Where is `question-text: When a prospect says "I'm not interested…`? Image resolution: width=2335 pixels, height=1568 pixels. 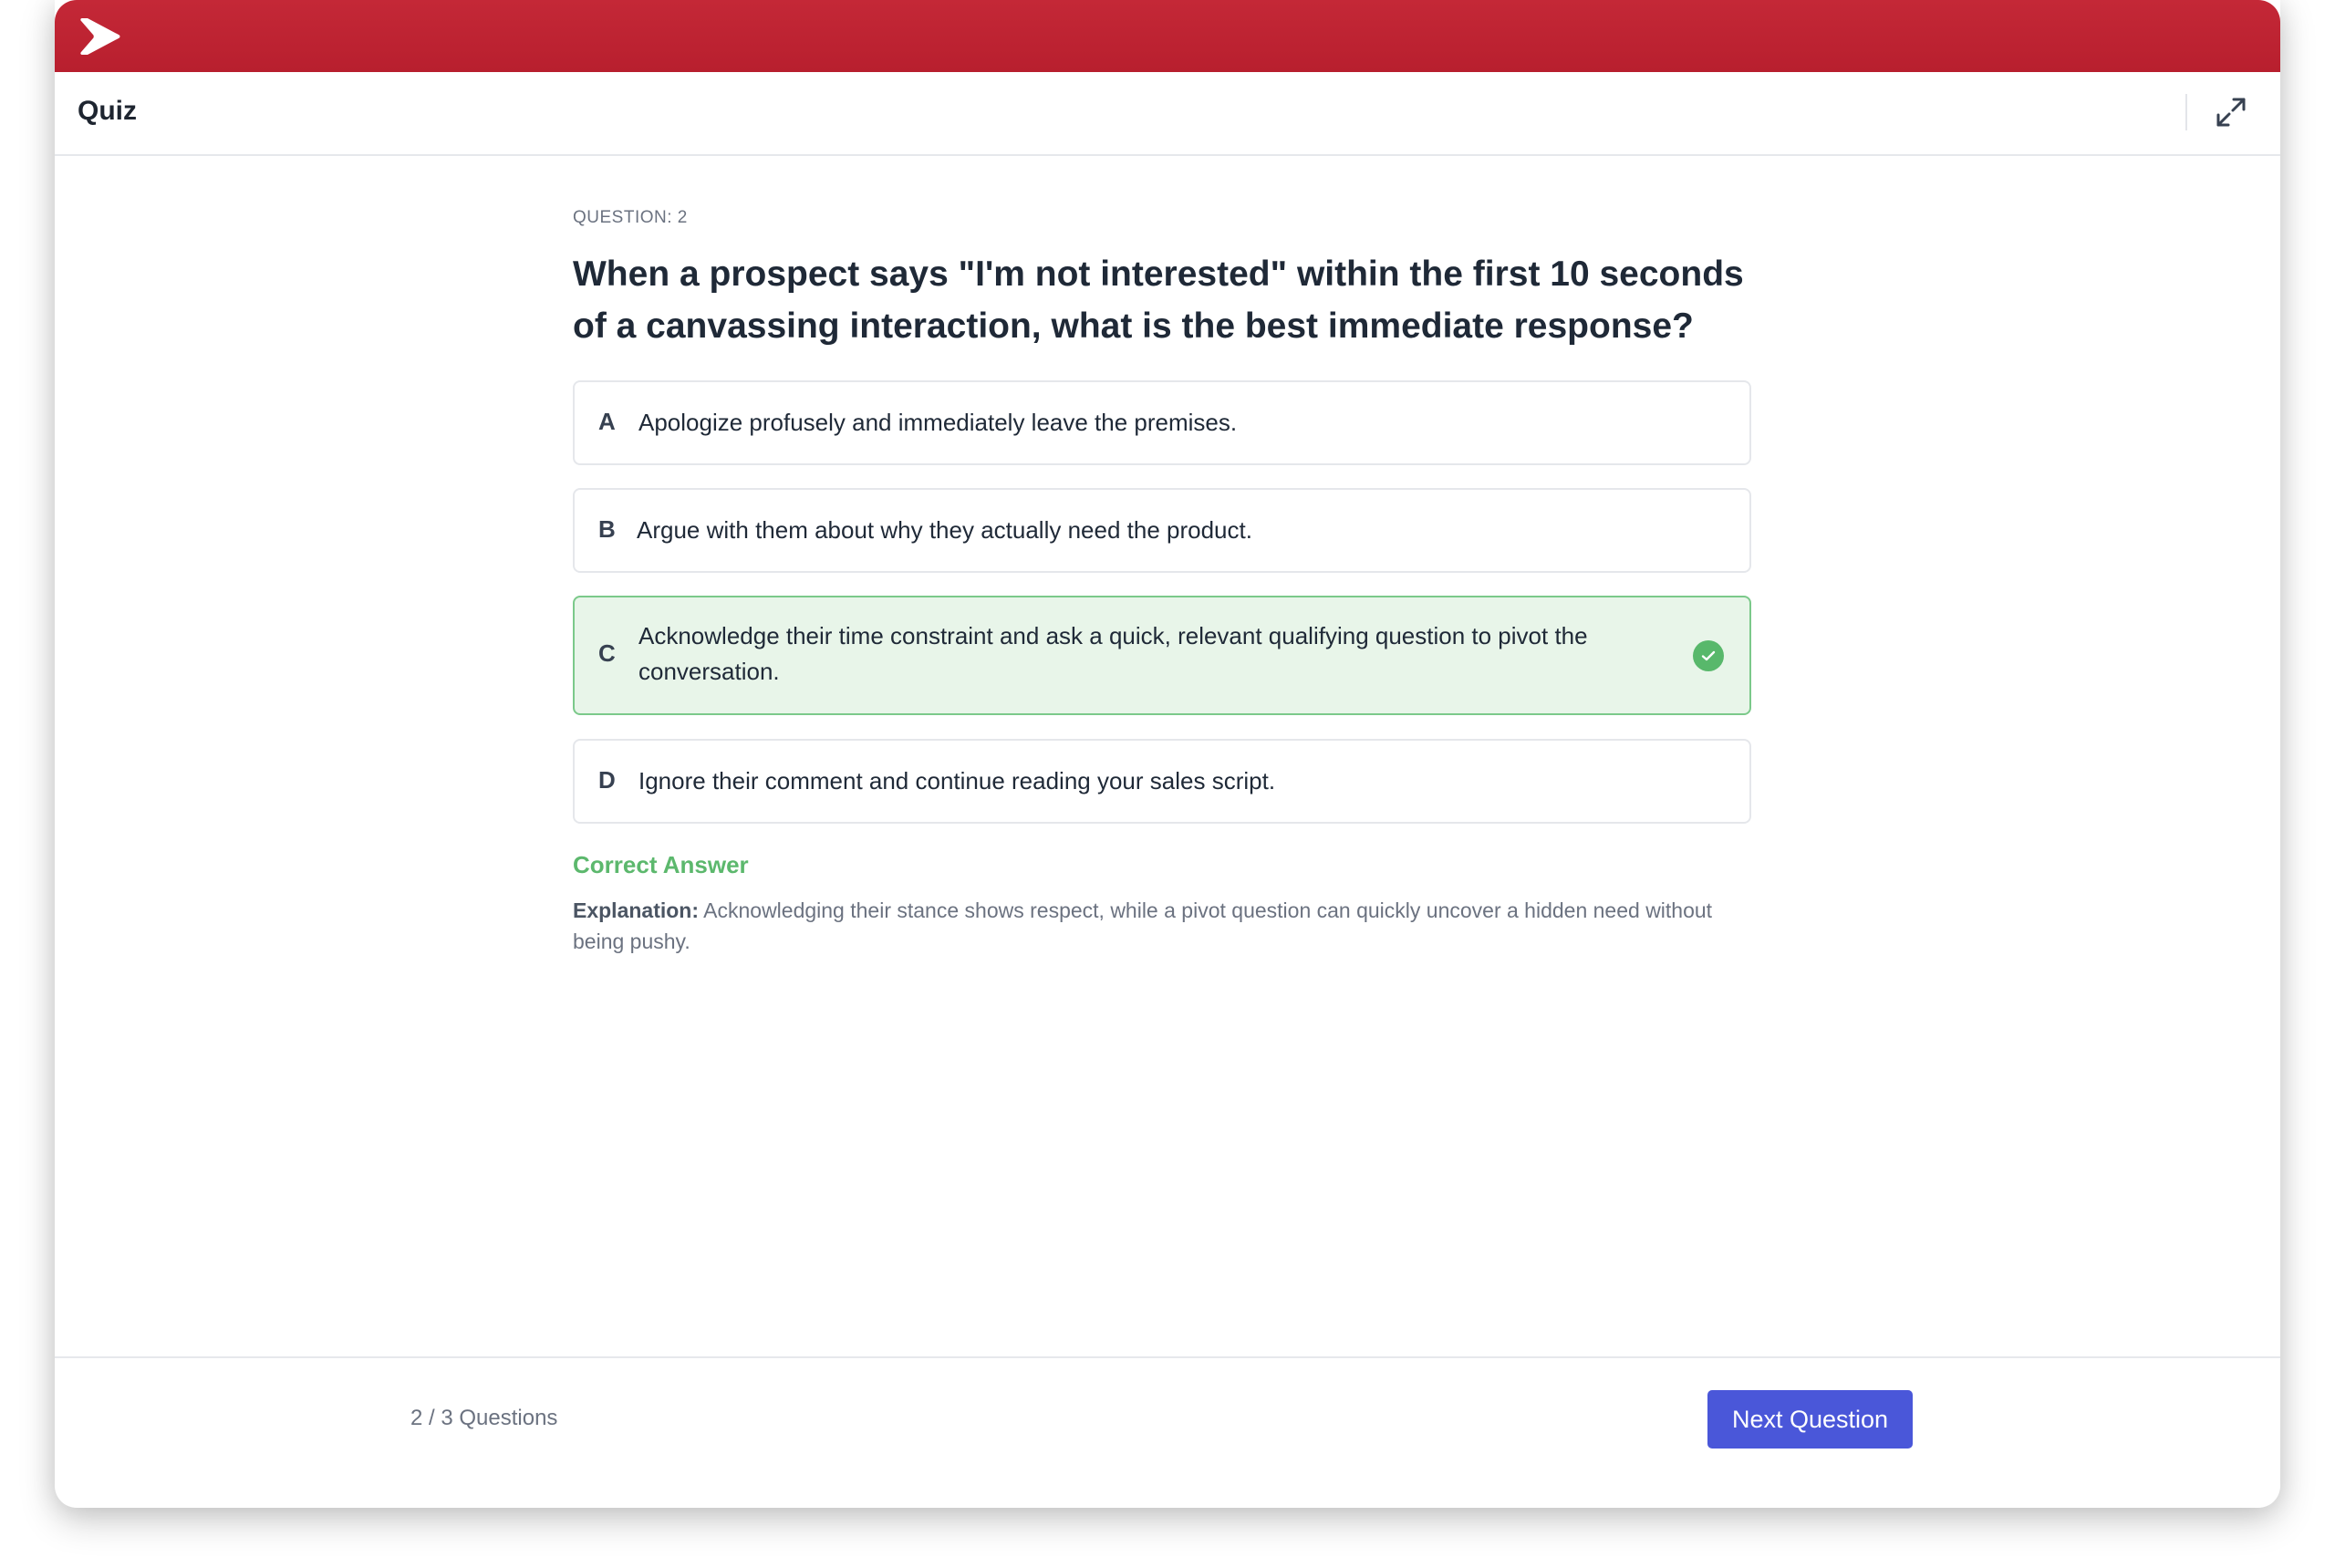 question-text: When a prospect says "I'm not interested… is located at coordinates (1159, 300).